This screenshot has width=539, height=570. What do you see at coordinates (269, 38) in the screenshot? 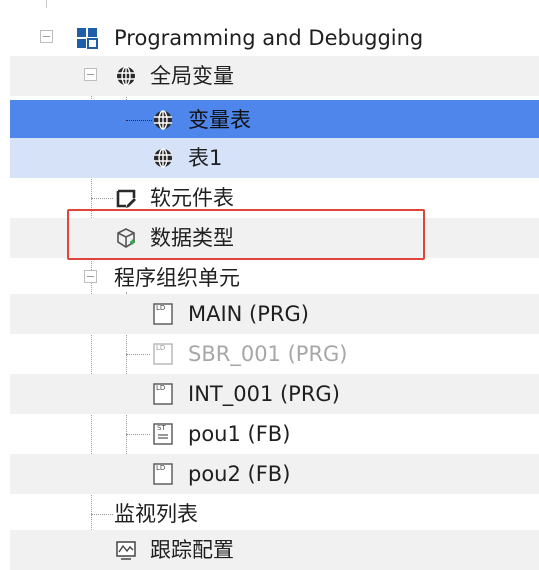
I see `tree-node-label: Programming and Debugging` at bounding box center [269, 38].